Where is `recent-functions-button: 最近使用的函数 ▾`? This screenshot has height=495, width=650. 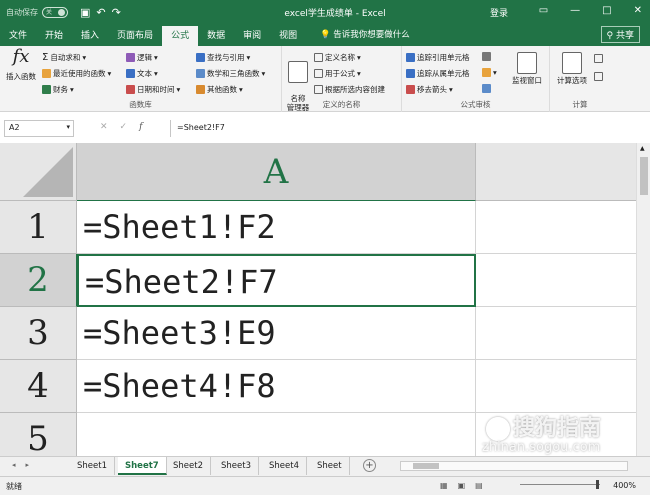 recent-functions-button: 最近使用的函数 ▾ is located at coordinates (76, 73).